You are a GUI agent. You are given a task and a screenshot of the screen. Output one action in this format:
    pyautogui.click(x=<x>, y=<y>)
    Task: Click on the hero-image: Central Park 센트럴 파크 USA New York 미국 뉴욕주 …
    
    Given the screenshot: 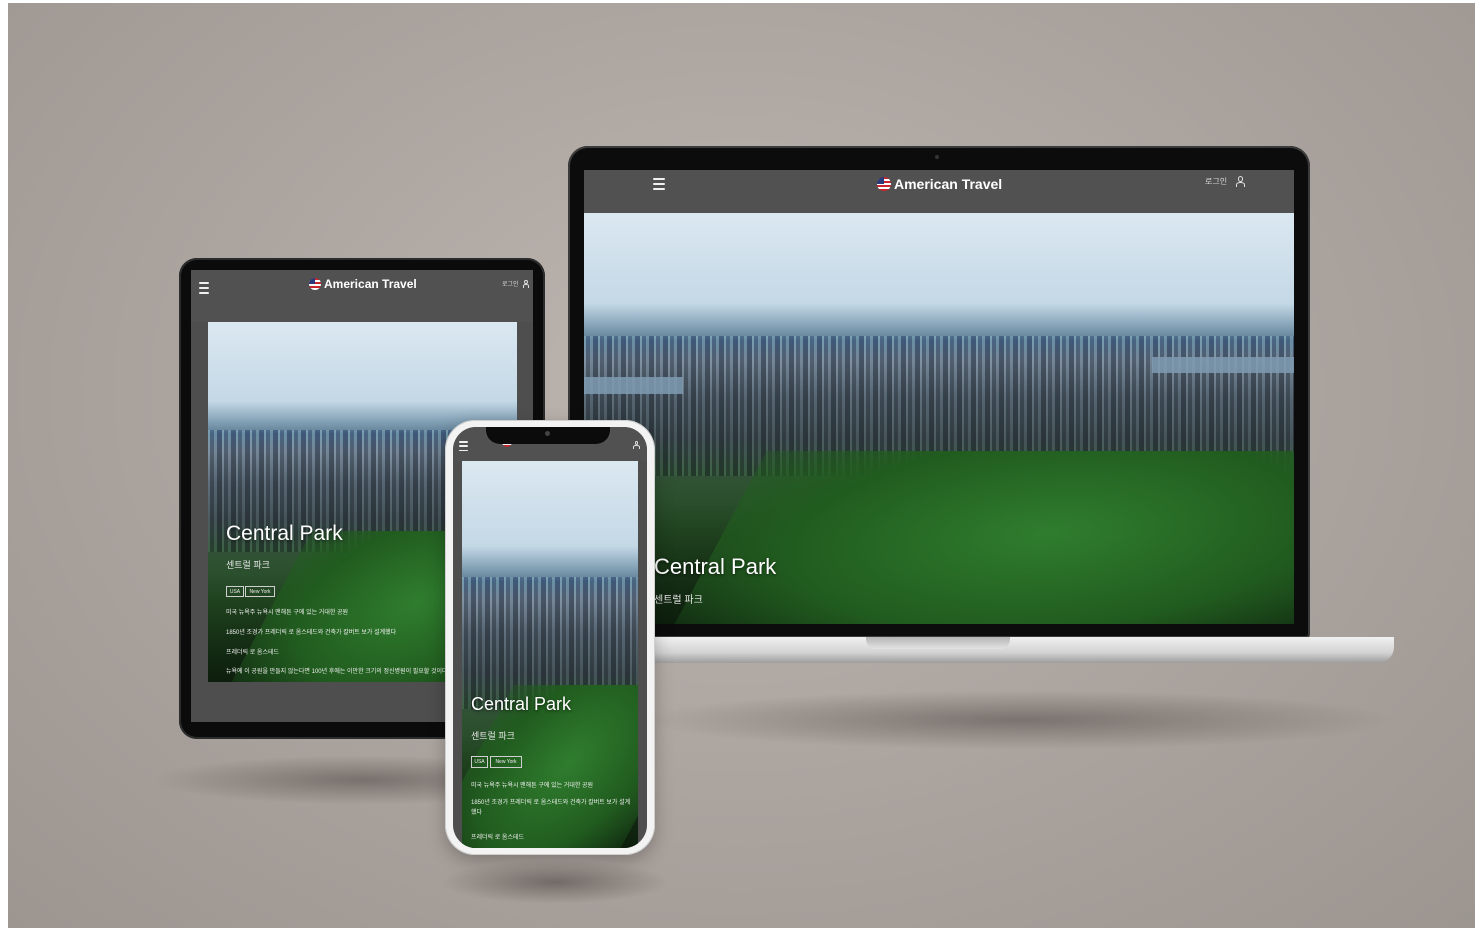 What is the action you would take?
    pyautogui.click(x=550, y=654)
    